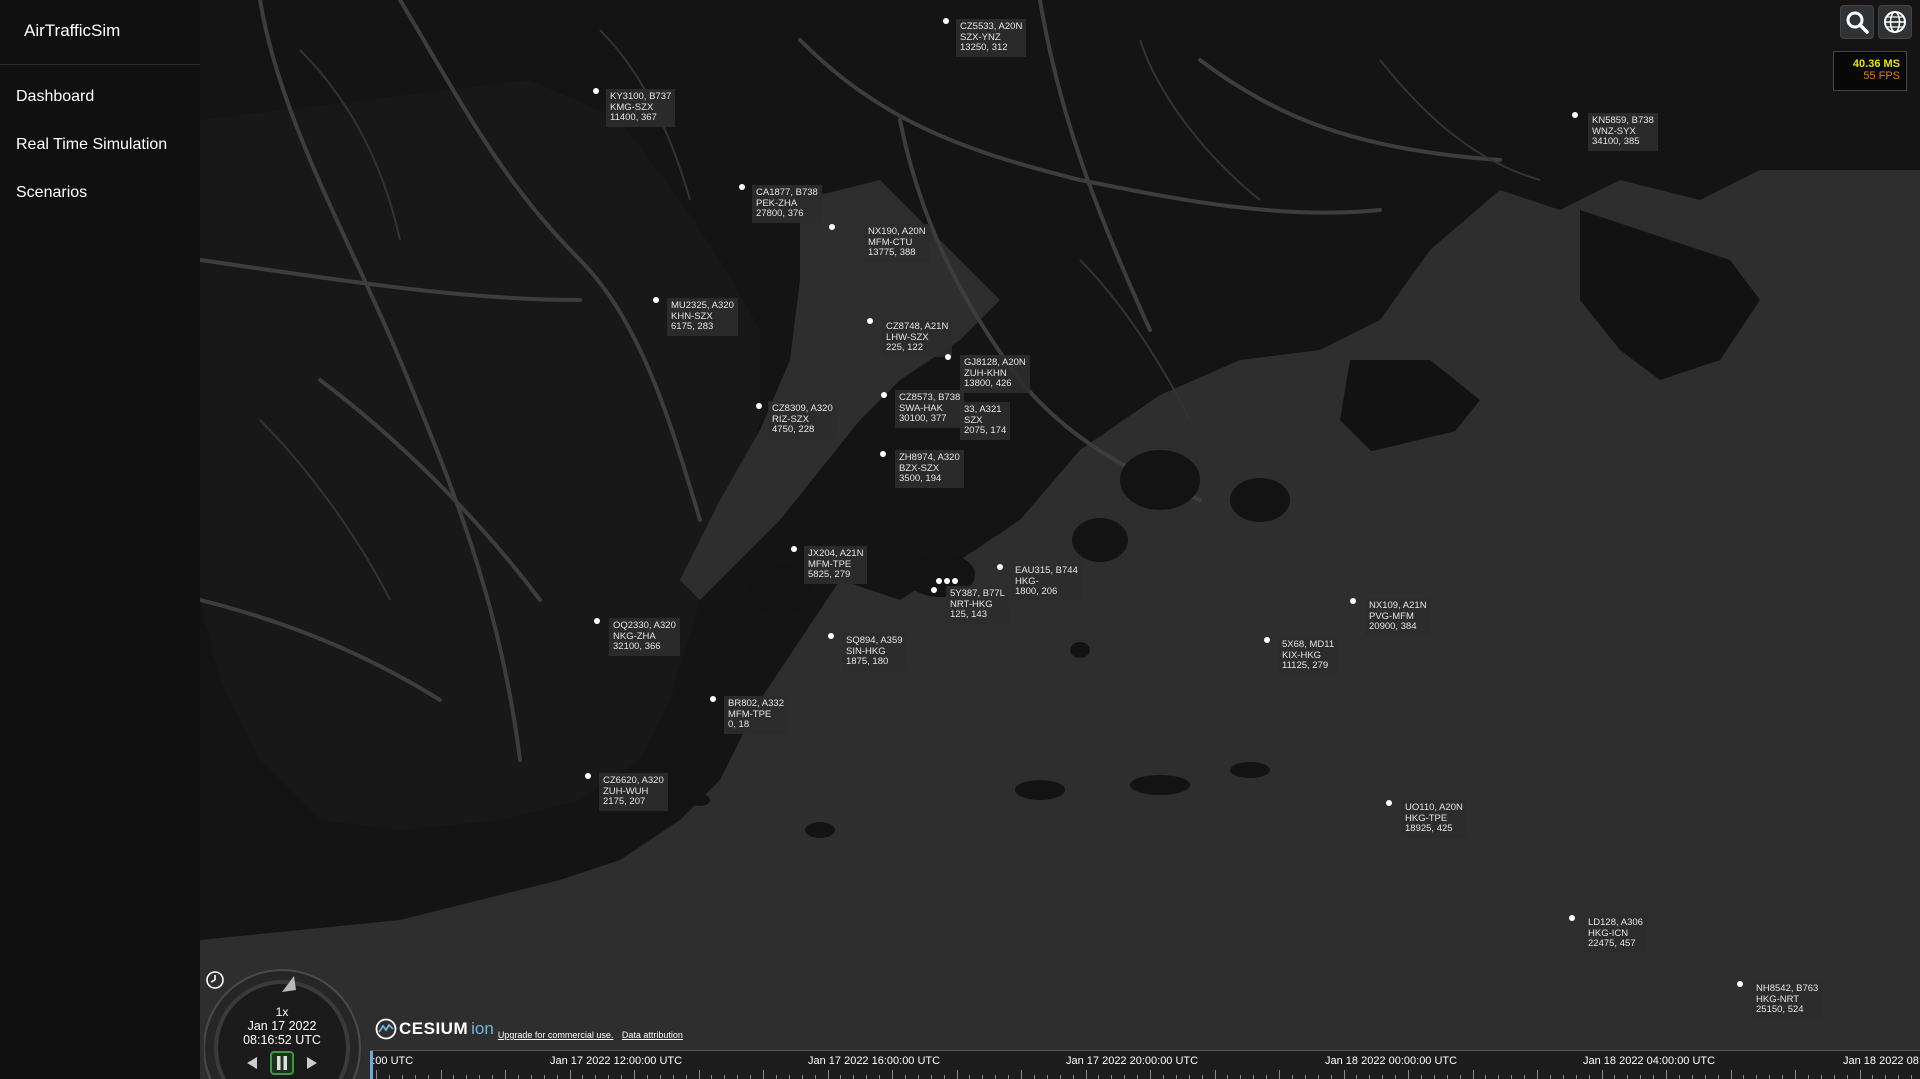  I want to click on flight-label: LD128, A306 HKG-ICN 22475, 457, so click(1615, 934).